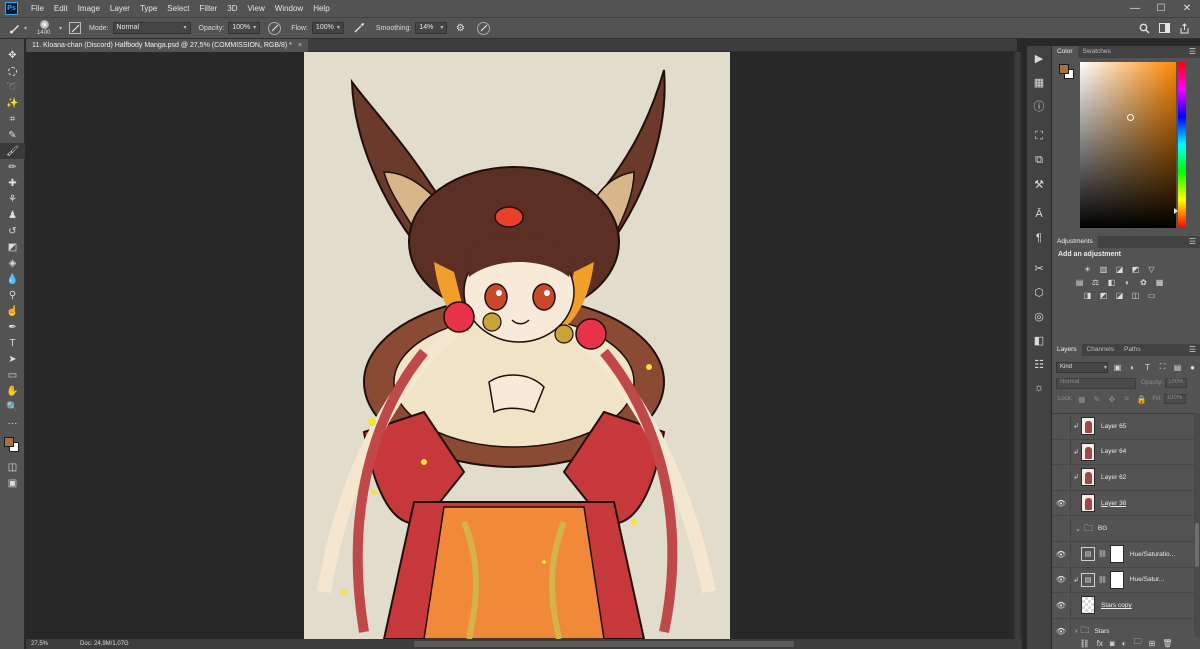 This screenshot has height=649, width=1200. What do you see at coordinates (151, 28) in the screenshot?
I see `mode-select: Normal ▾` at bounding box center [151, 28].